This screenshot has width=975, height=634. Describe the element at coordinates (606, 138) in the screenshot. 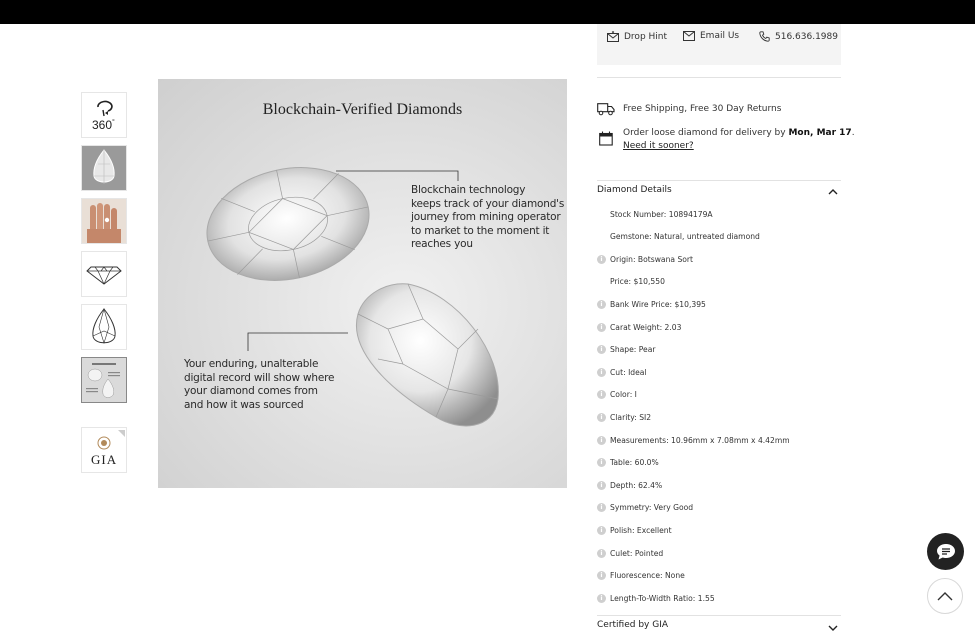

I see `calendar-icon` at that location.